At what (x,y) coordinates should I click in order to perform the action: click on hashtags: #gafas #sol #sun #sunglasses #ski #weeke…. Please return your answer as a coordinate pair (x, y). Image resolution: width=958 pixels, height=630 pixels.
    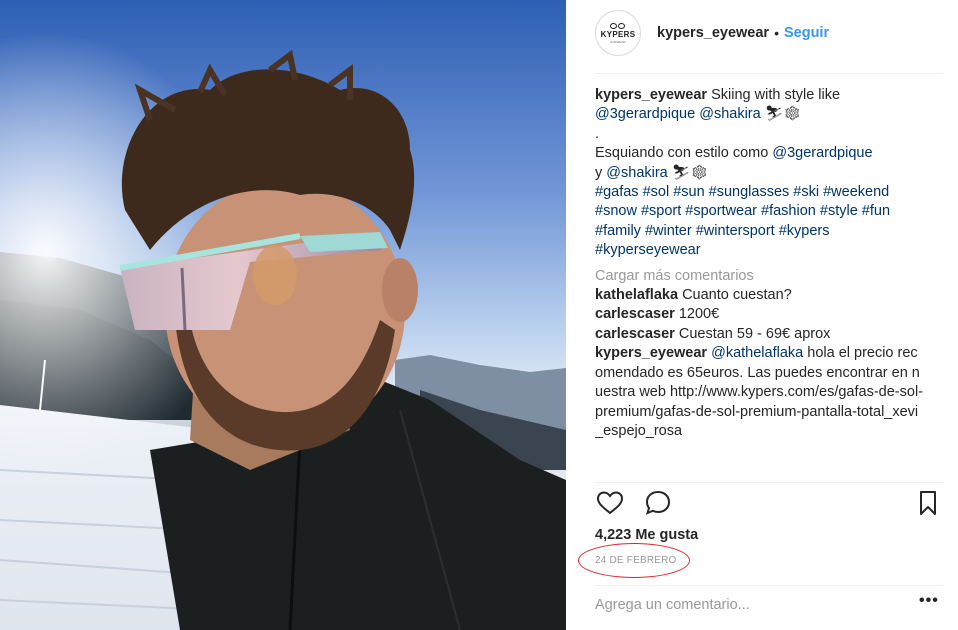
    Looking at the image, I should click on (760, 222).